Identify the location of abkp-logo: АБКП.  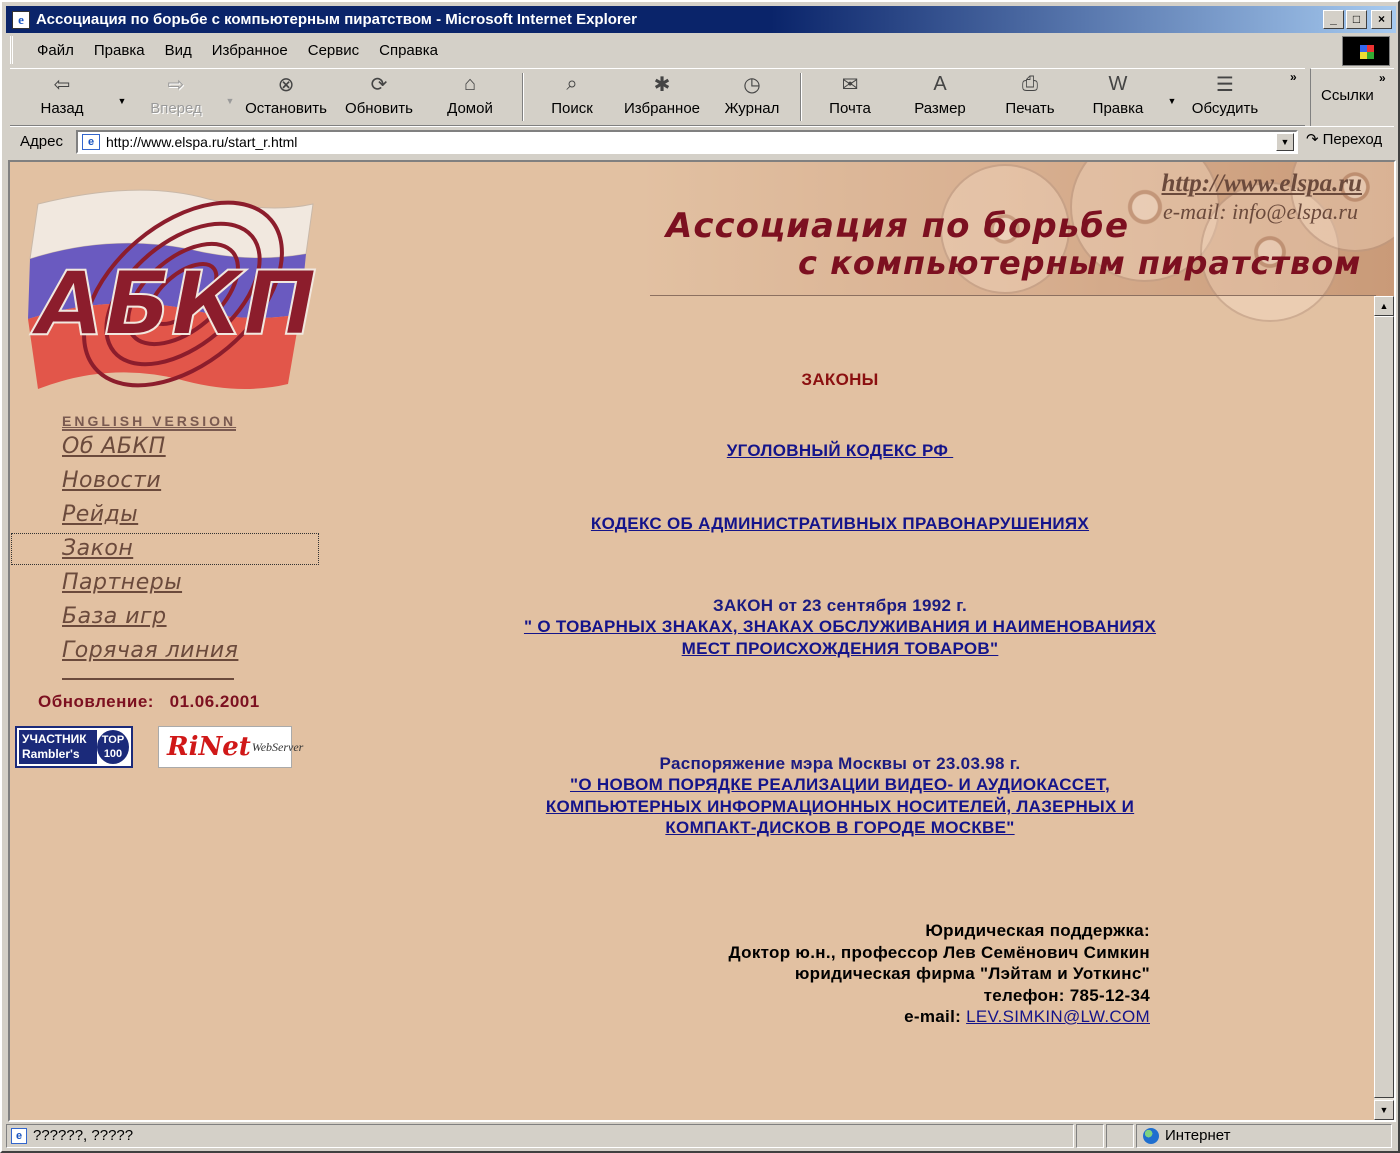
(168, 294).